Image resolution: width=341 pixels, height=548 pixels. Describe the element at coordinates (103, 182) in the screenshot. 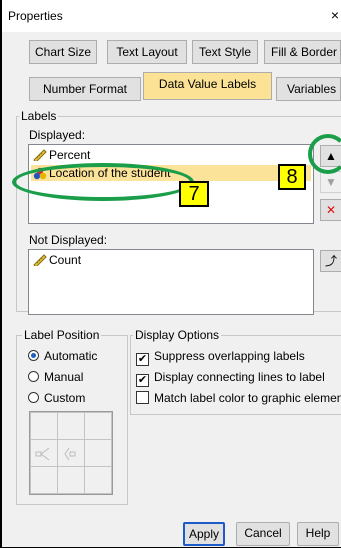

I see `annotation-ellipse-list-item` at that location.